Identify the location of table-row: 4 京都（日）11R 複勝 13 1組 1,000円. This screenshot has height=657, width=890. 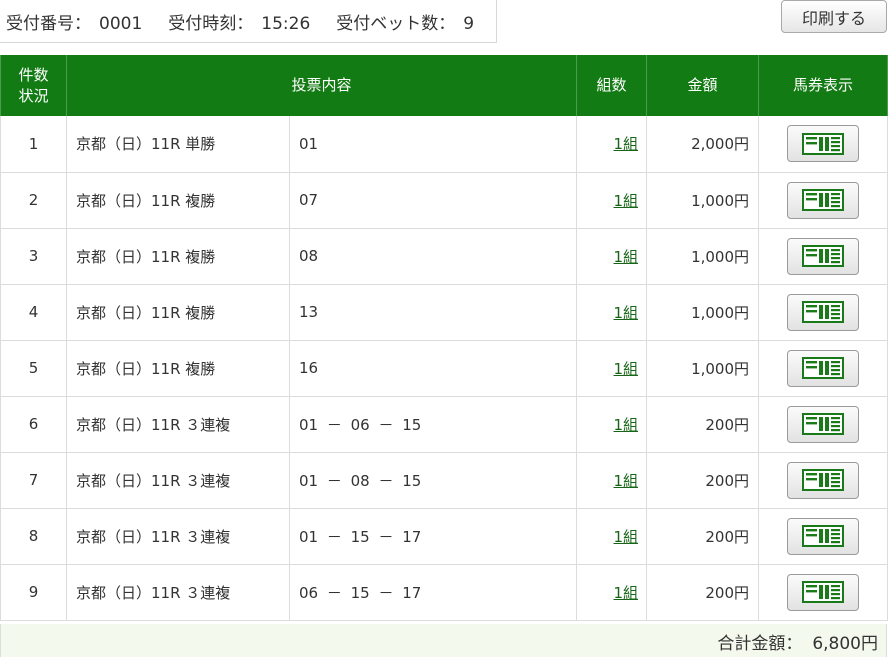
(444, 312).